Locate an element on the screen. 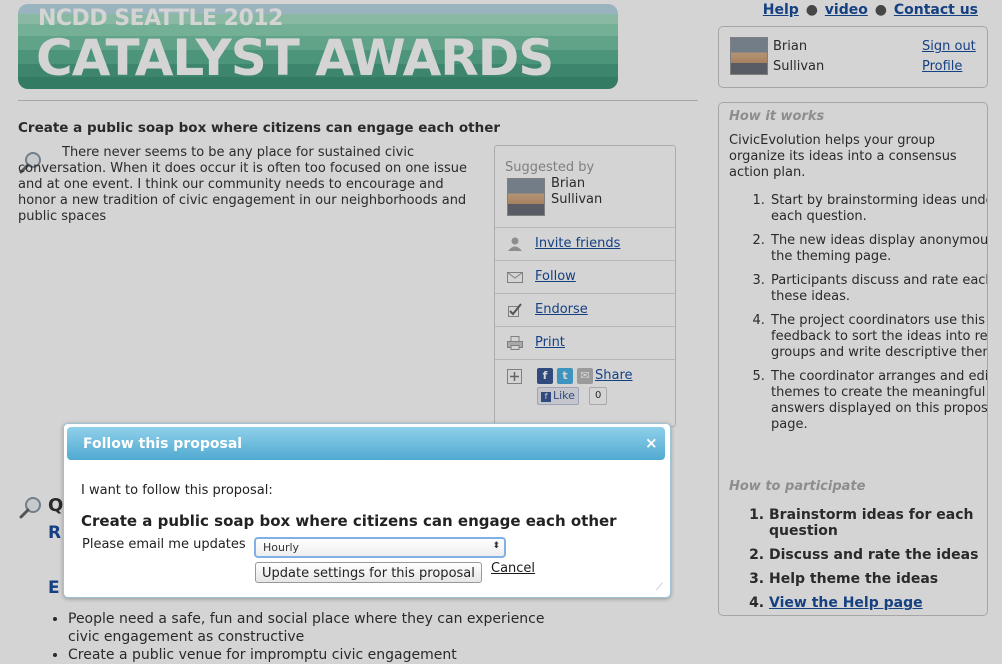  email-updates-label: Please email me updates is located at coordinates (164, 544).